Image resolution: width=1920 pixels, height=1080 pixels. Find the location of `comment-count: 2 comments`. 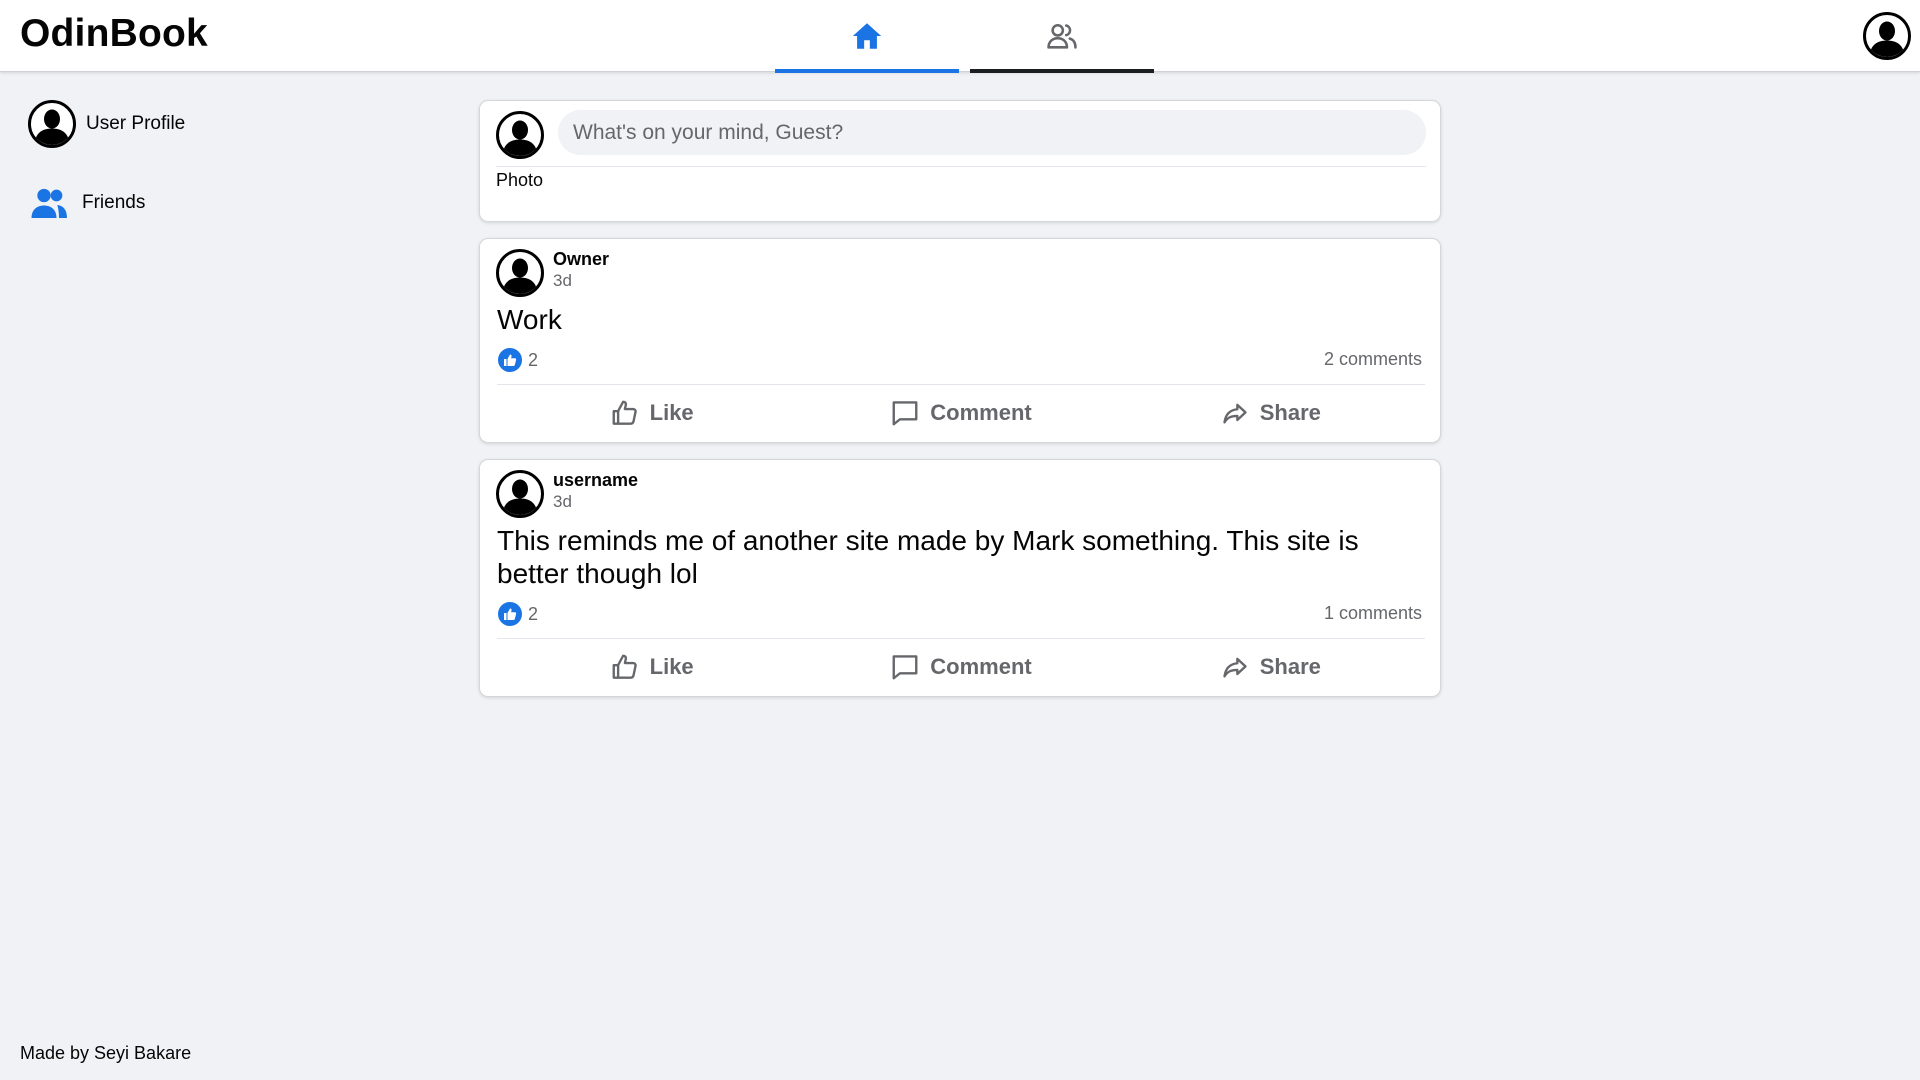

comment-count: 2 comments is located at coordinates (1373, 359).